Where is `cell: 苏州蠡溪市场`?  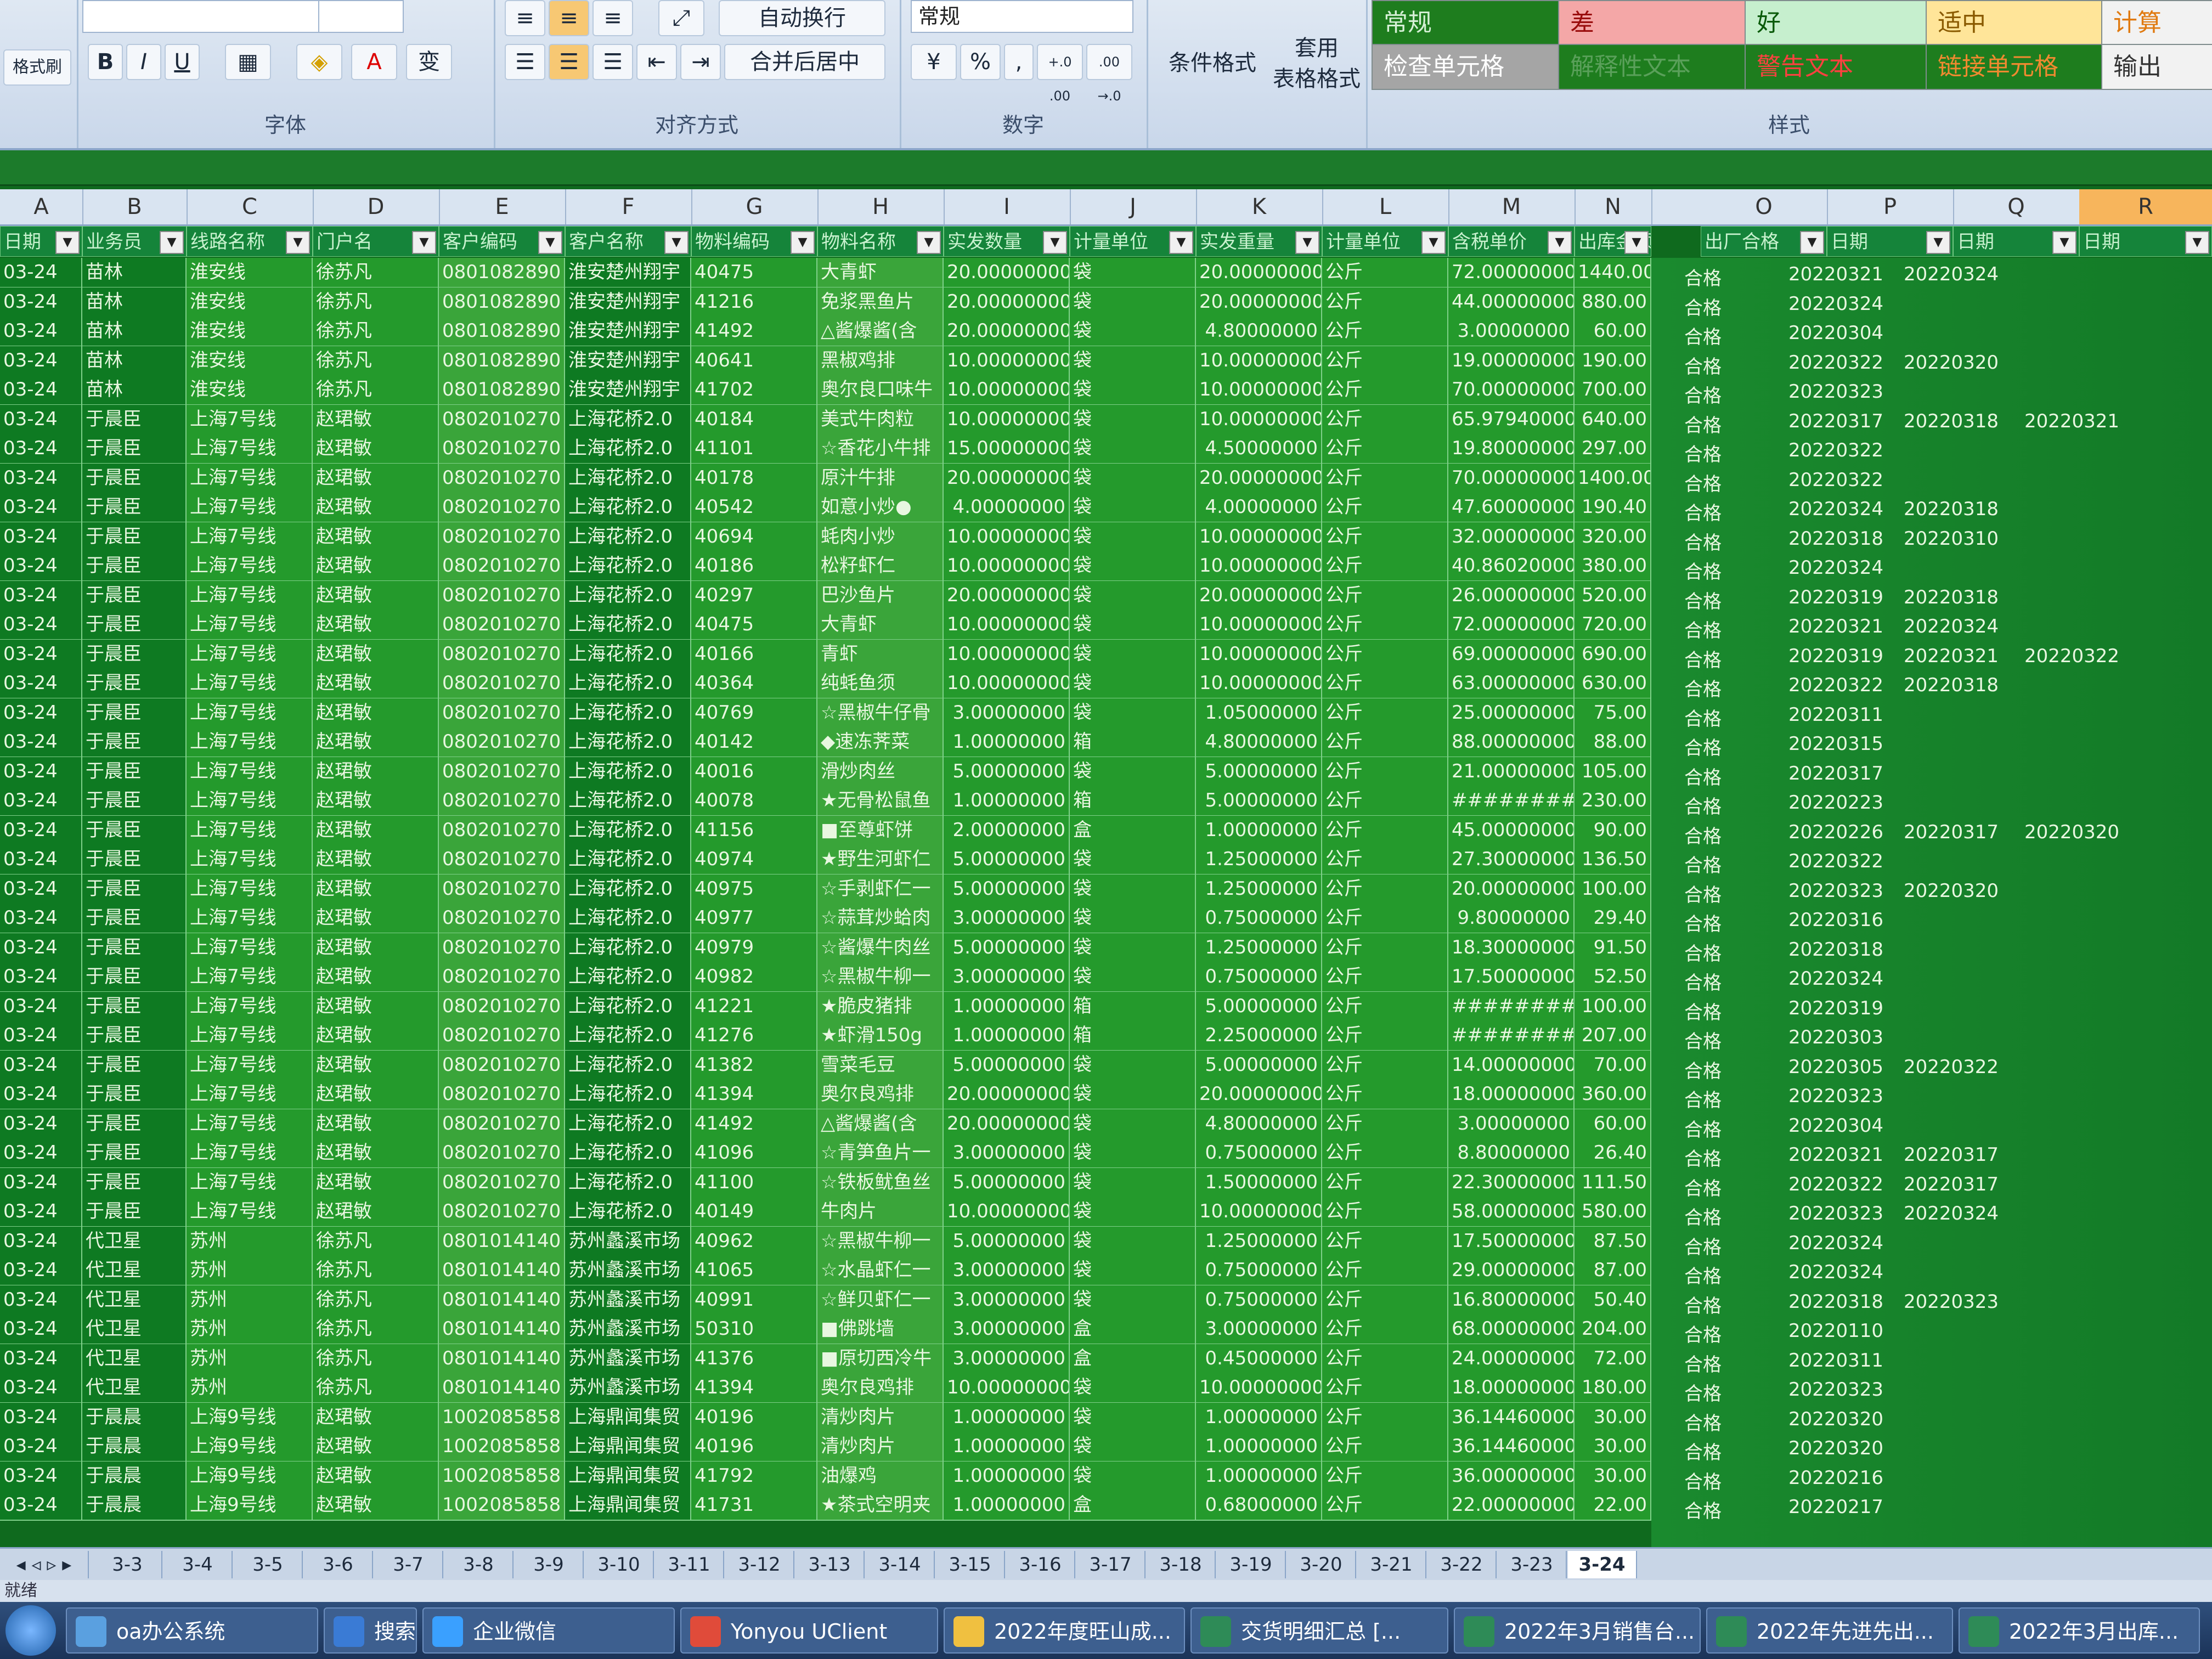 cell: 苏州蠡溪市场 is located at coordinates (628, 1388).